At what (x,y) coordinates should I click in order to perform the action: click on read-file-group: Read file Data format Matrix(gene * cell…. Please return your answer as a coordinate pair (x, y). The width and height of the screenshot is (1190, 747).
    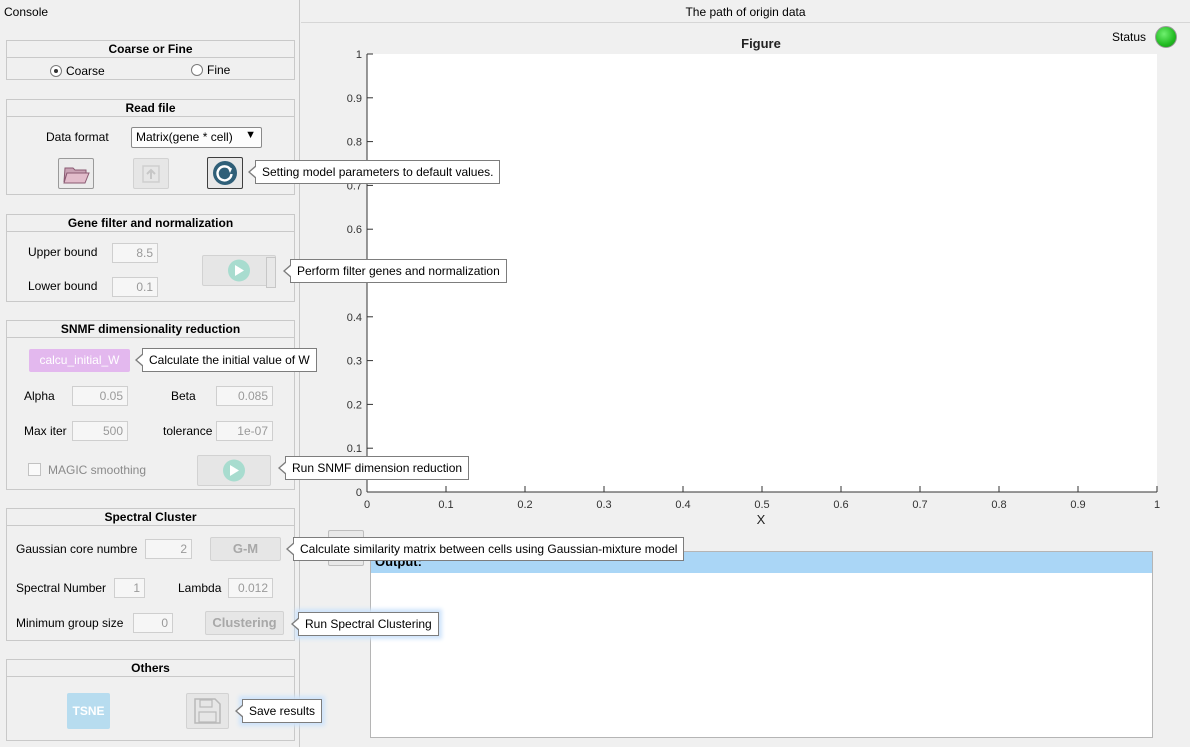
    Looking at the image, I should click on (150, 147).